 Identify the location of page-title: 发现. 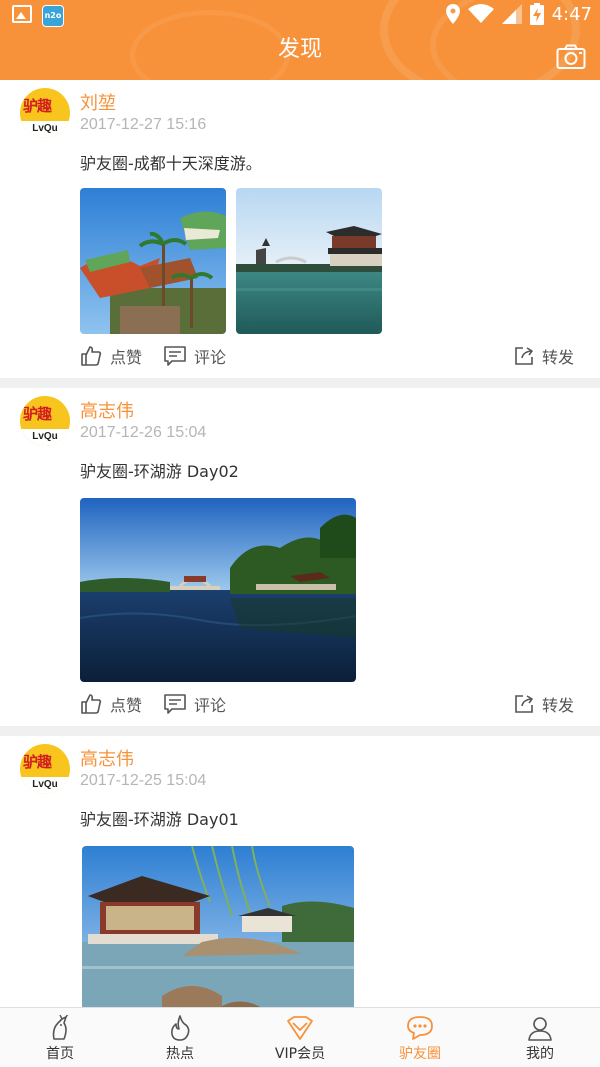
(299, 49).